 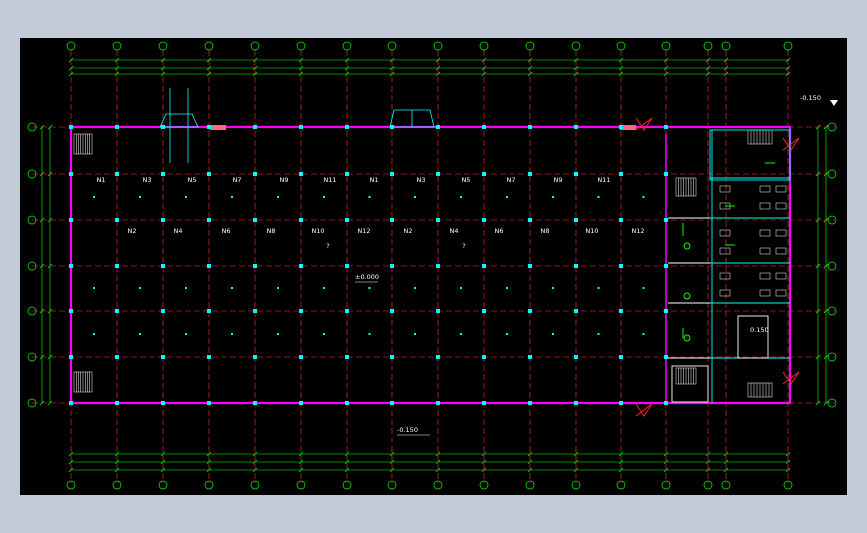 What do you see at coordinates (367, 278) in the screenshot?
I see `floor-elevation-mark: ±0.000` at bounding box center [367, 278].